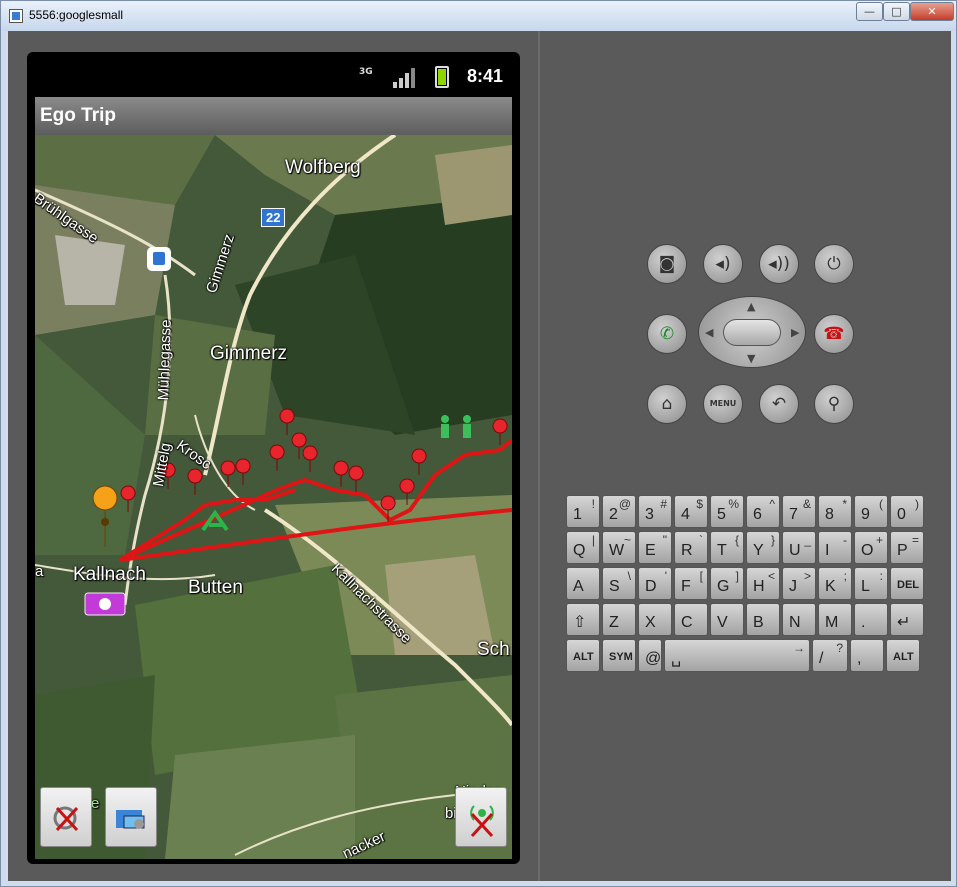  Describe the element at coordinates (763, 619) in the screenshot. I see `key-row4-5: B` at that location.